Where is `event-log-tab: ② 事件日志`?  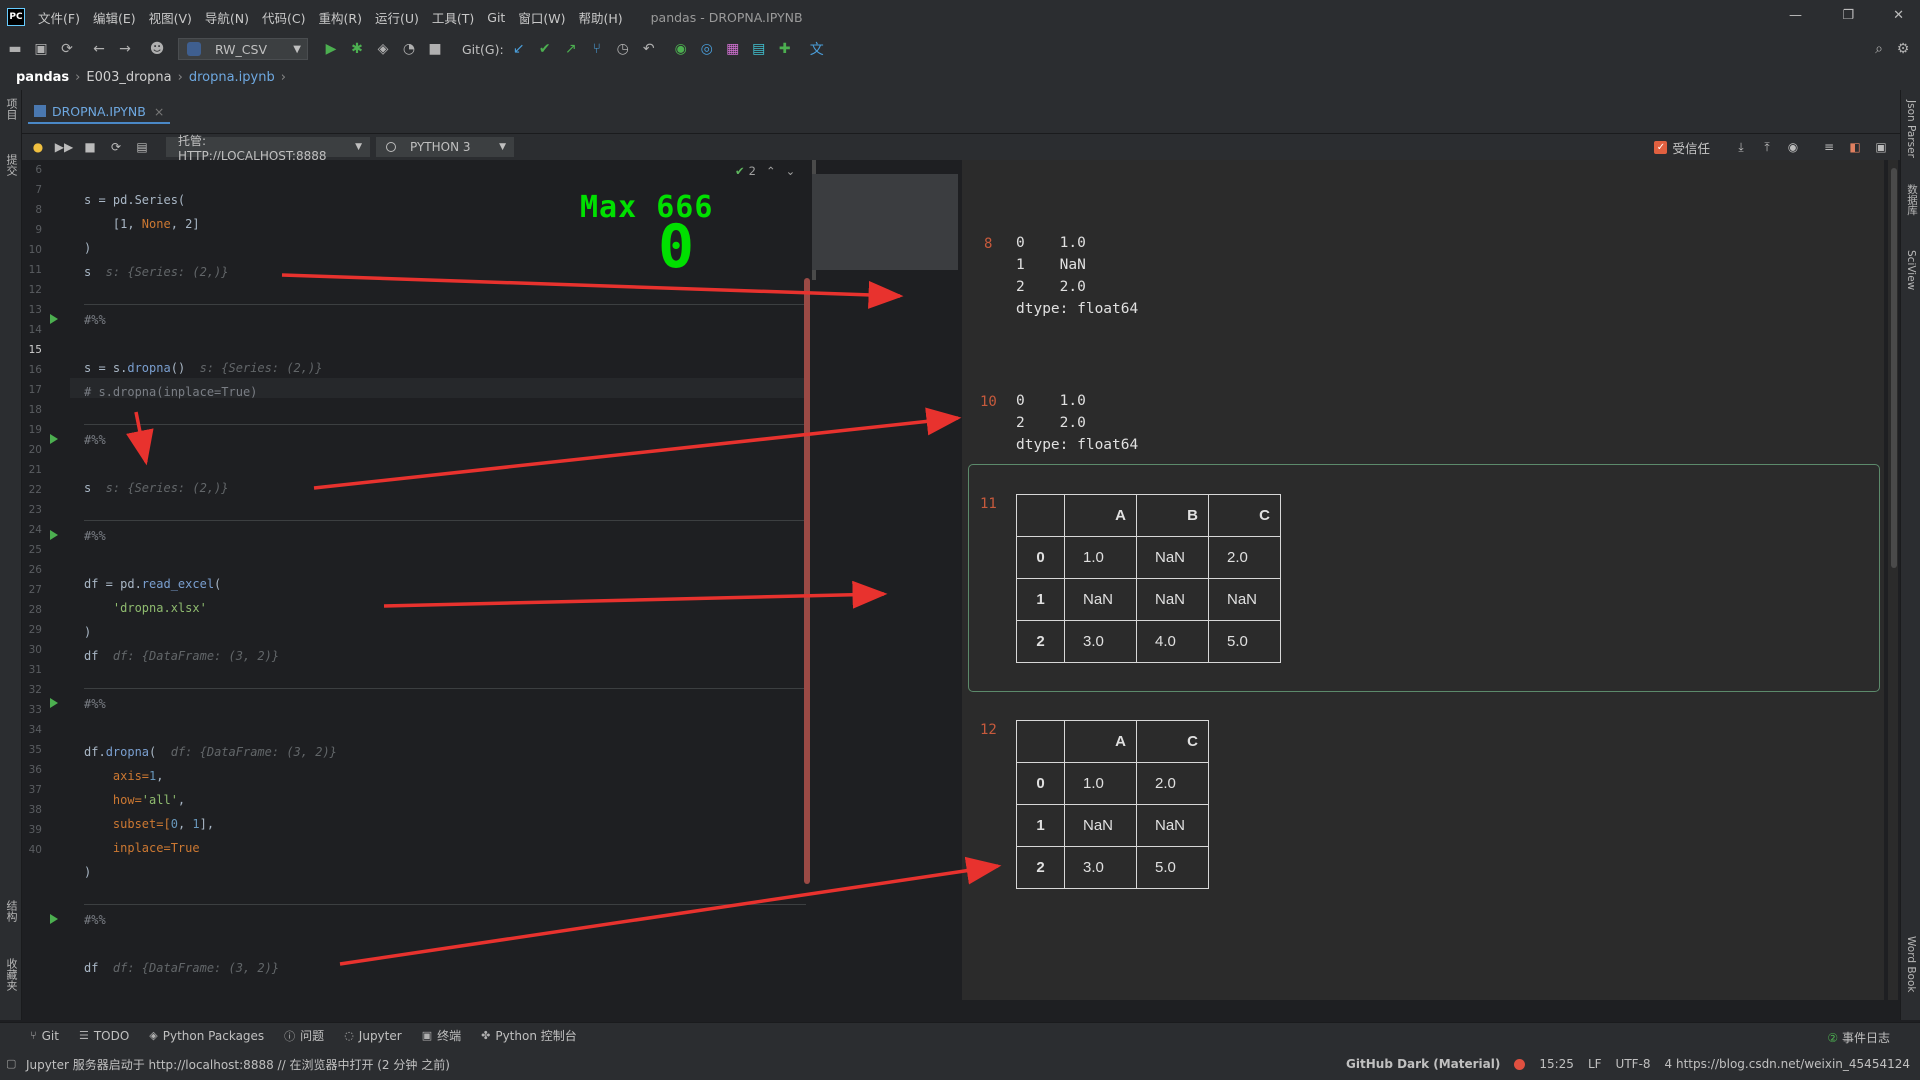
event-log-tab: ② 事件日志 is located at coordinates (1858, 1037).